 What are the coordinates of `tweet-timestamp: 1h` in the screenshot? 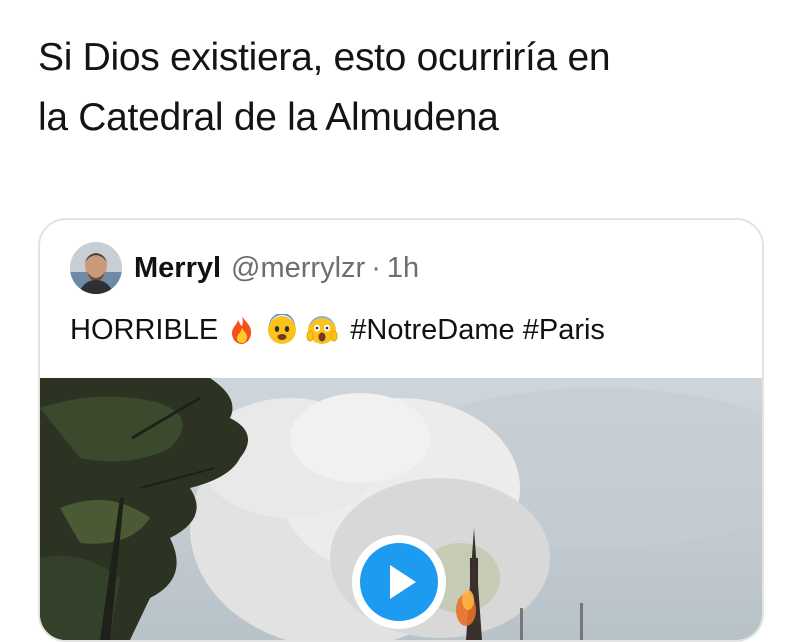 It's located at (403, 268).